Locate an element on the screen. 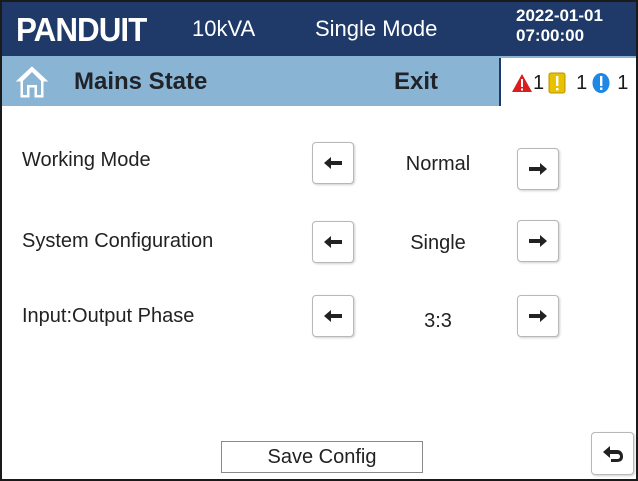  info-alarm-count: 1 is located at coordinates (623, 82).